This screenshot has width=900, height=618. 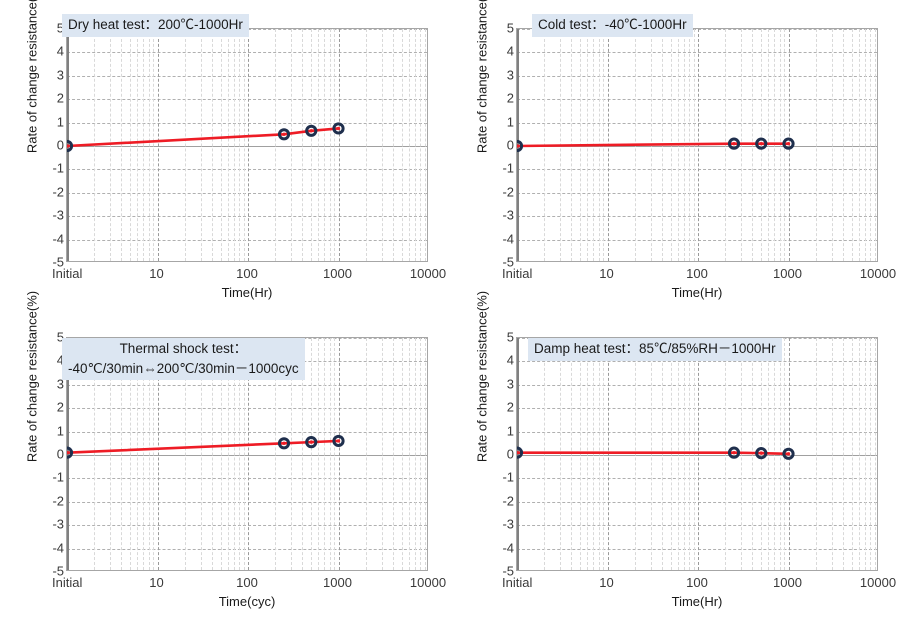 I want to click on chart-title-dry-heat: Dry heat test：200℃-1000Hr, so click(x=155, y=25).